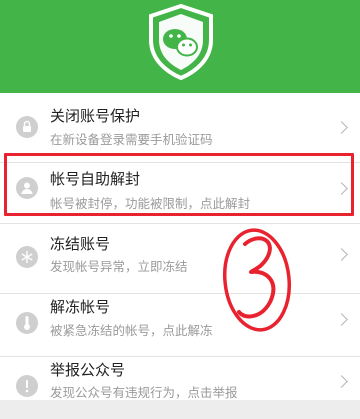 Image resolution: width=360 pixels, height=419 pixels. Describe the element at coordinates (27, 386) in the screenshot. I see `report-icon` at that location.